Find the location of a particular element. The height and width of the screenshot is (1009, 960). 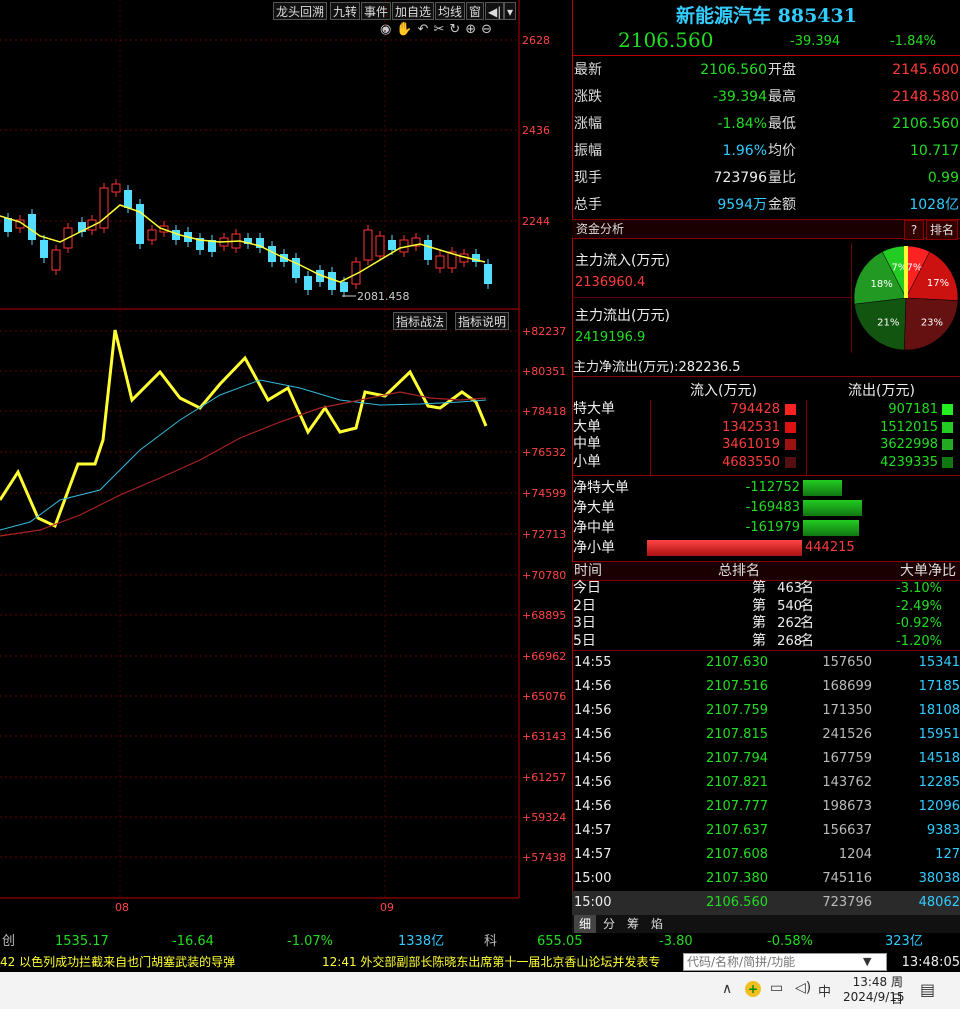

news-item-2: 12:41 外交部副部长陈晓东出席第十一届北京香山论坛并发表专 is located at coordinates (491, 962).